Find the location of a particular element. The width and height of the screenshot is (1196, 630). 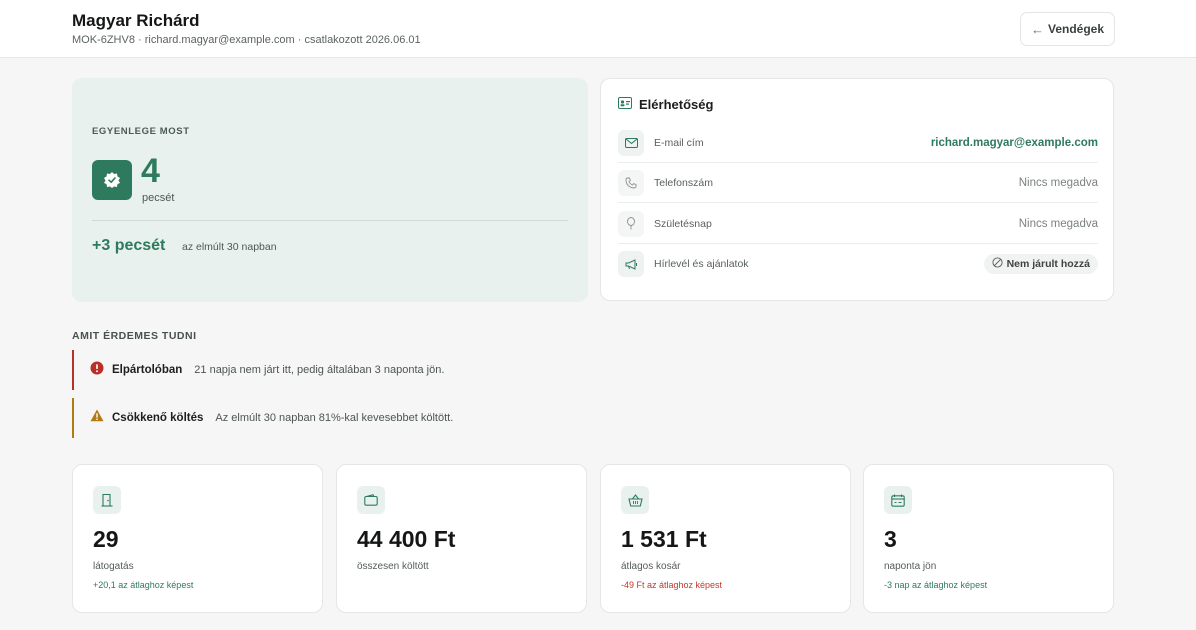

phone-value: Nincs megadva is located at coordinates (1058, 182).